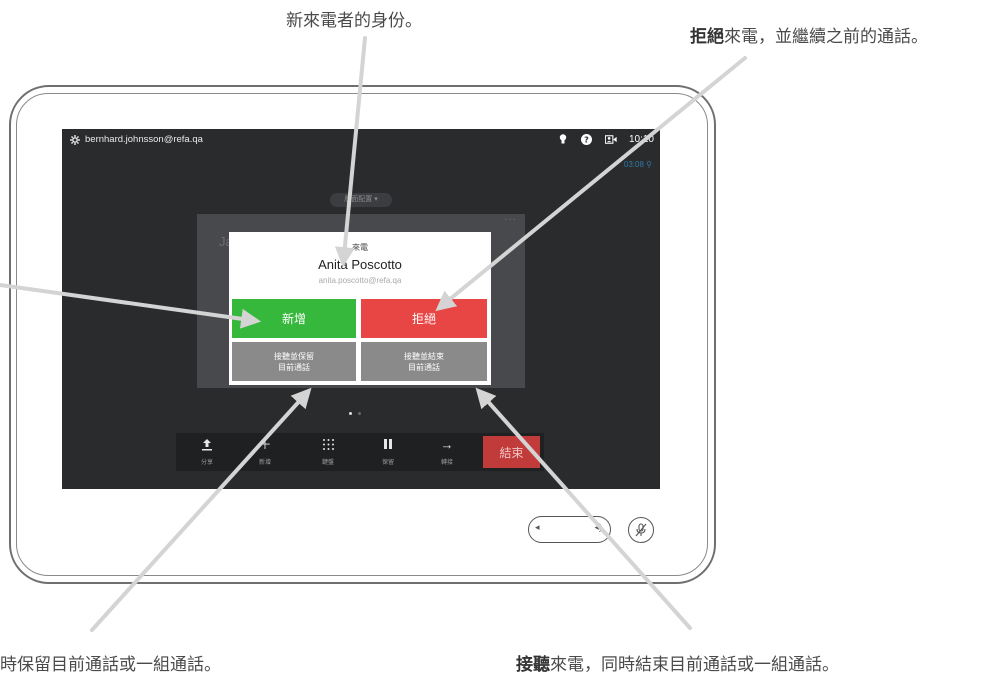 The image size is (981, 675). What do you see at coordinates (355, 413) in the screenshot?
I see `page-indicator` at bounding box center [355, 413].